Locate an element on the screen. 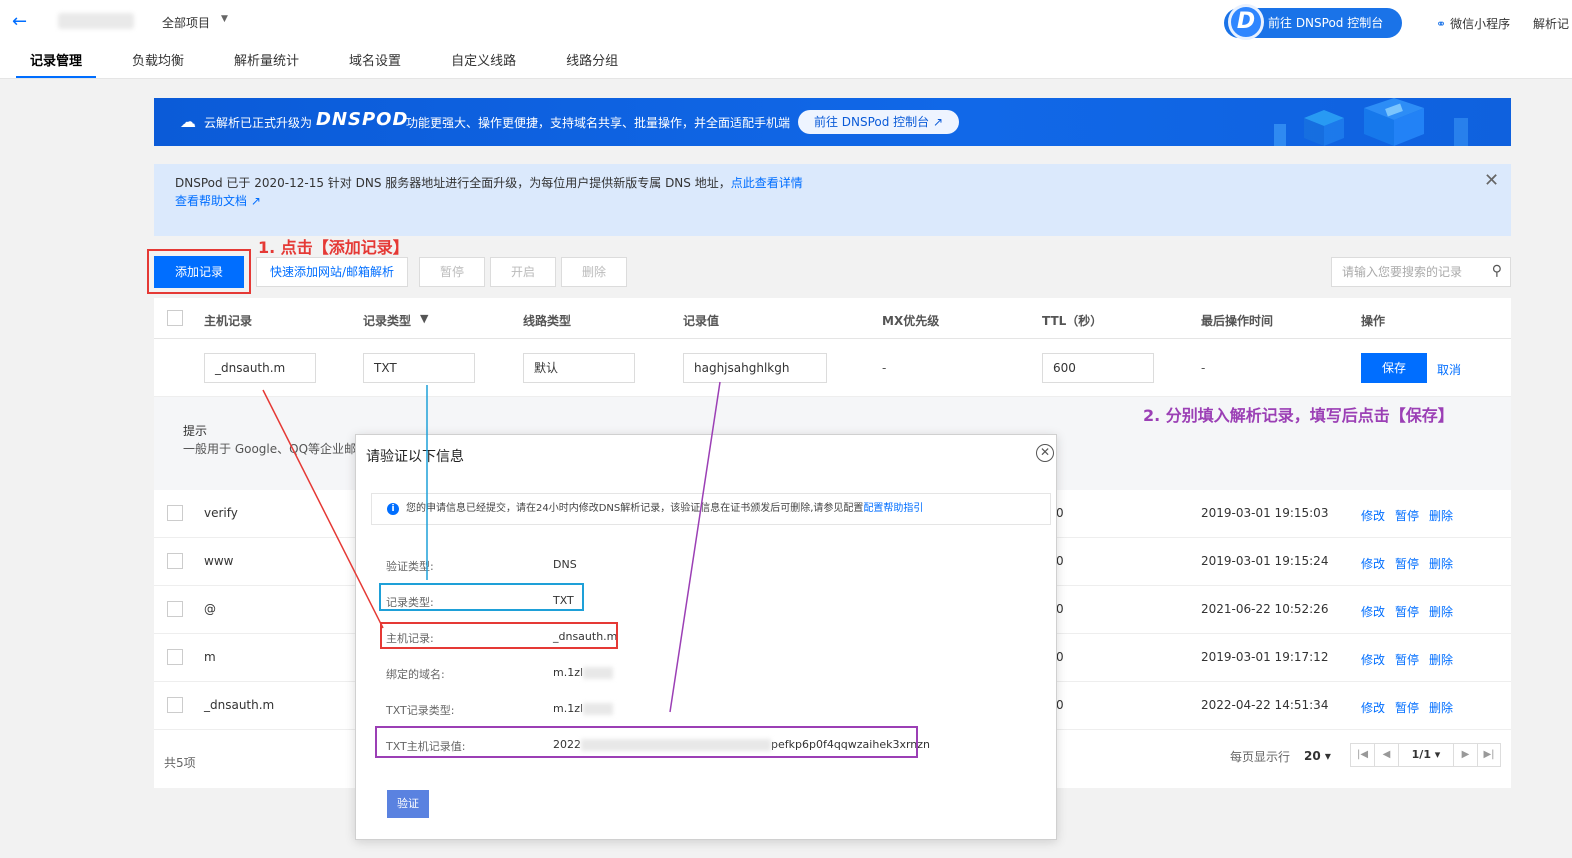 This screenshot has width=1572, height=858. red-connector-line is located at coordinates (323, 509).